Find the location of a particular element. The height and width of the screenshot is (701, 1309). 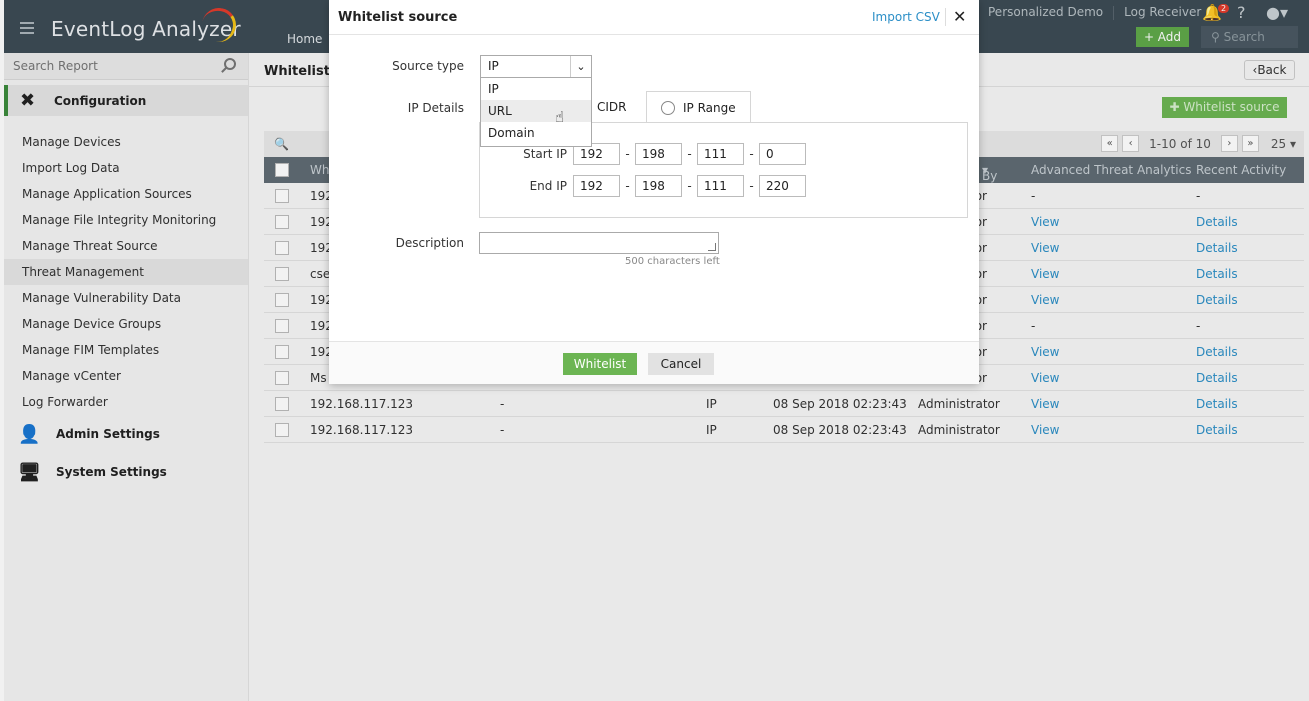

source-type-select: IP ⌄ is located at coordinates (536, 66).